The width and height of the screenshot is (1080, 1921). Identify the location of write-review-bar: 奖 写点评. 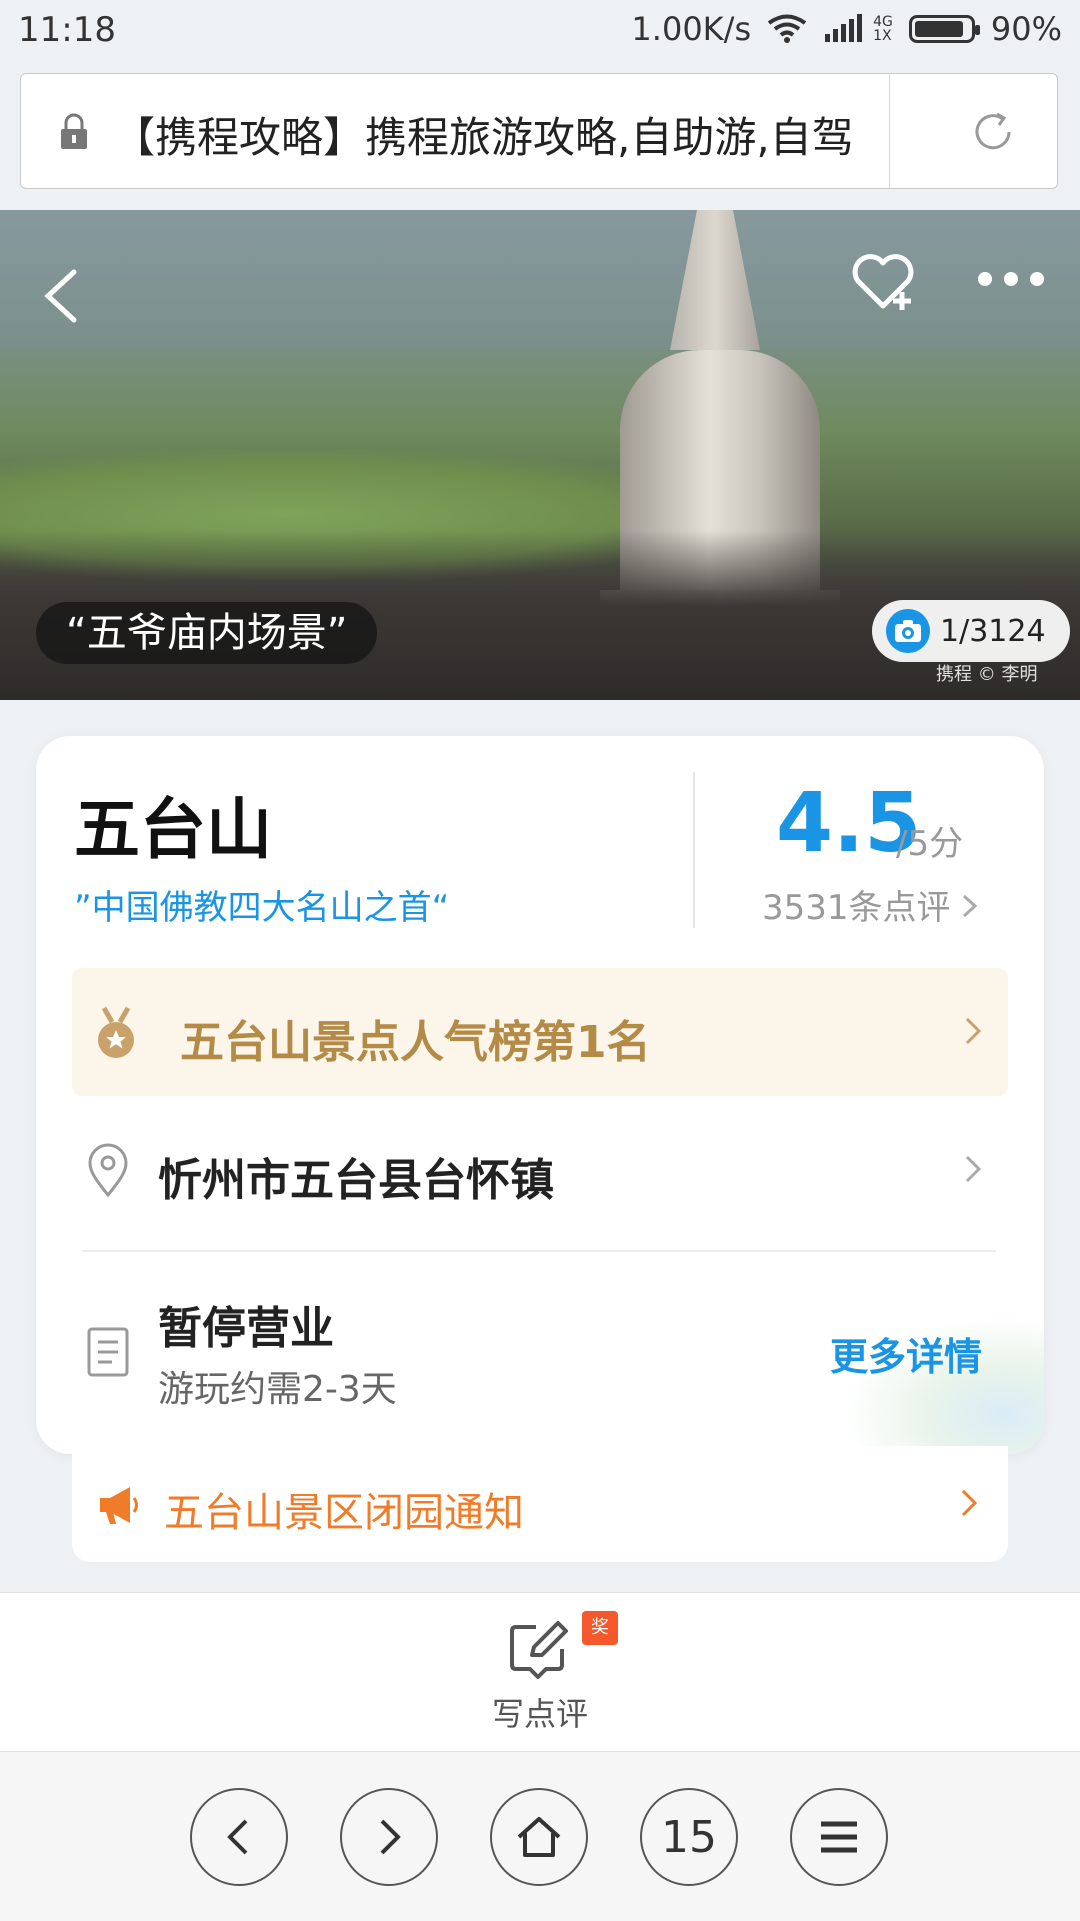
(540, 1671).